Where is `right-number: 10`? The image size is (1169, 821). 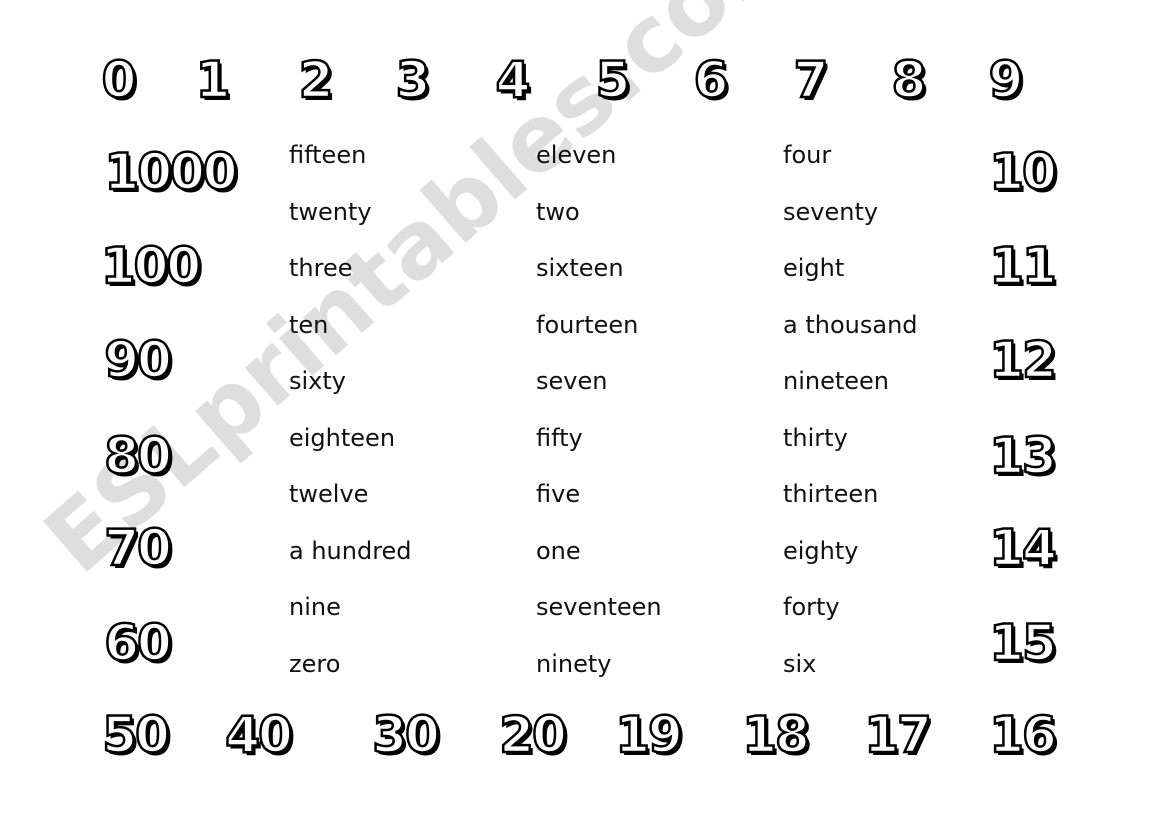
right-number: 10 is located at coordinates (1023, 172).